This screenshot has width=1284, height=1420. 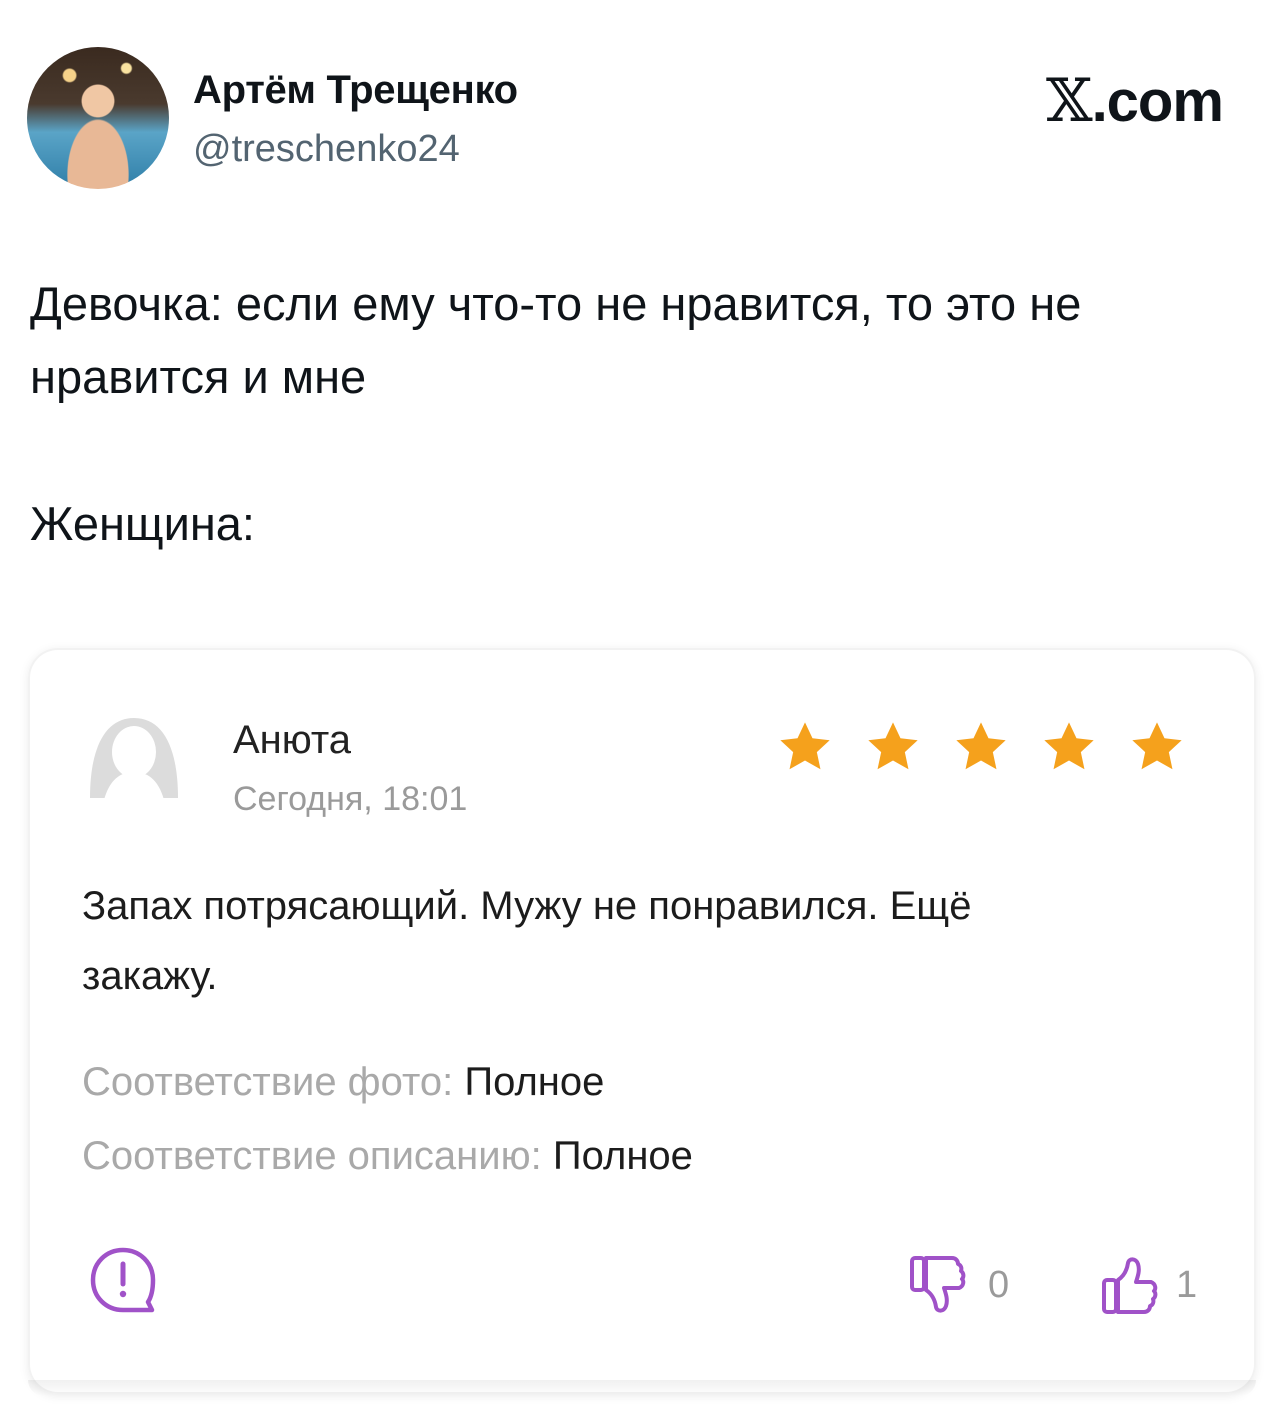 What do you see at coordinates (292, 740) in the screenshot?
I see `reviewer-name: Анюта` at bounding box center [292, 740].